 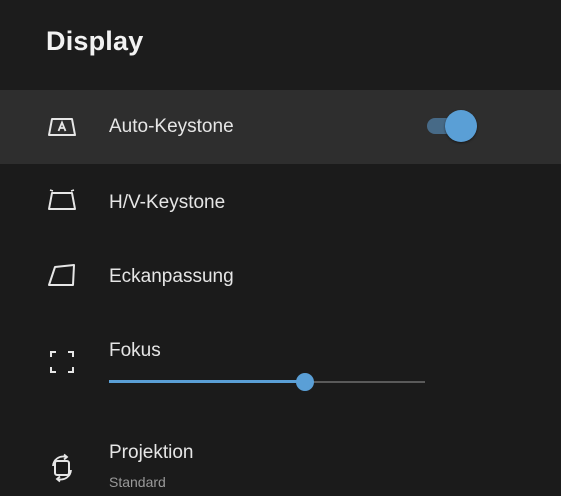 What do you see at coordinates (171, 126) in the screenshot?
I see `auto-keystone-label: Auto-Keystone` at bounding box center [171, 126].